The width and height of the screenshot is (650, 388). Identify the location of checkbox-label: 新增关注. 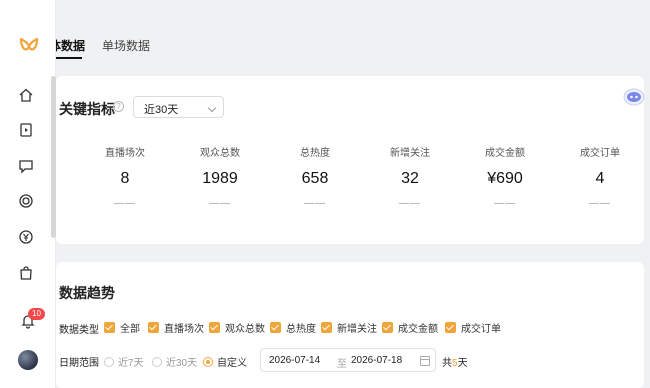
(357, 329).